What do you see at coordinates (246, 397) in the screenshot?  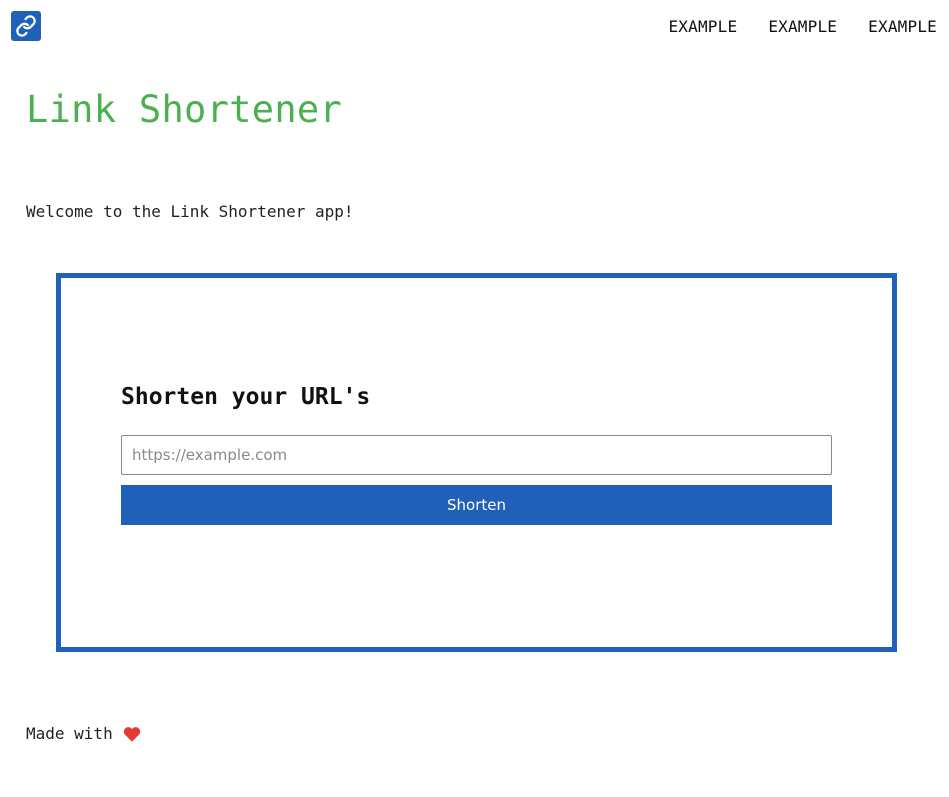 I see `form-heading: Shorten your URL's` at bounding box center [246, 397].